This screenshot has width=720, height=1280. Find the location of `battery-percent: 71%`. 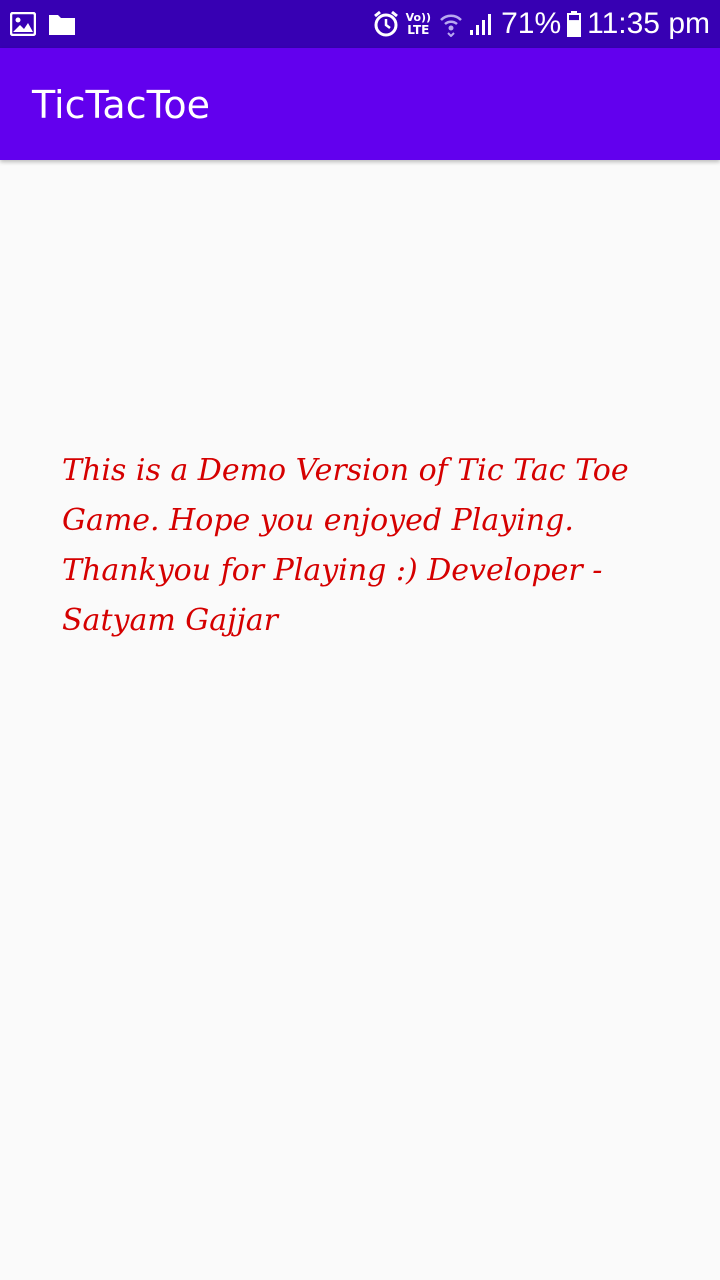

battery-percent: 71% is located at coordinates (531, 23).